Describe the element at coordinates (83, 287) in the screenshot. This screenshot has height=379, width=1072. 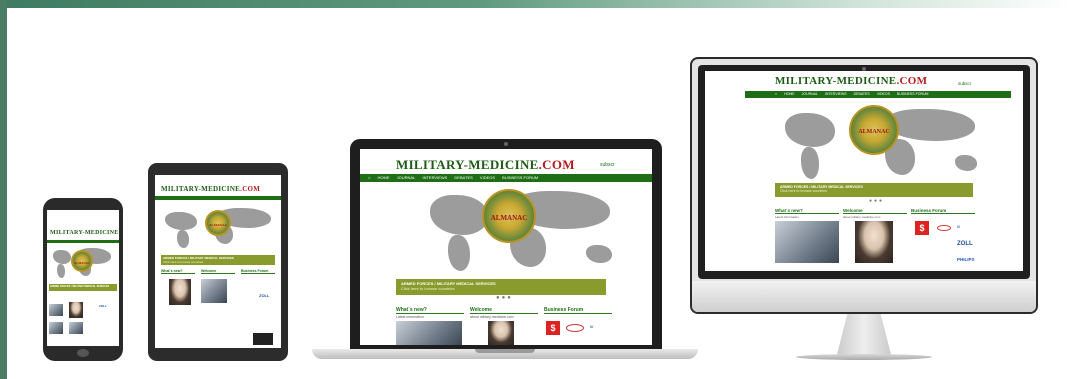
I see `almanac-banner: ARMED FORCES / MILITARY MEDICAL SERVICES` at that location.